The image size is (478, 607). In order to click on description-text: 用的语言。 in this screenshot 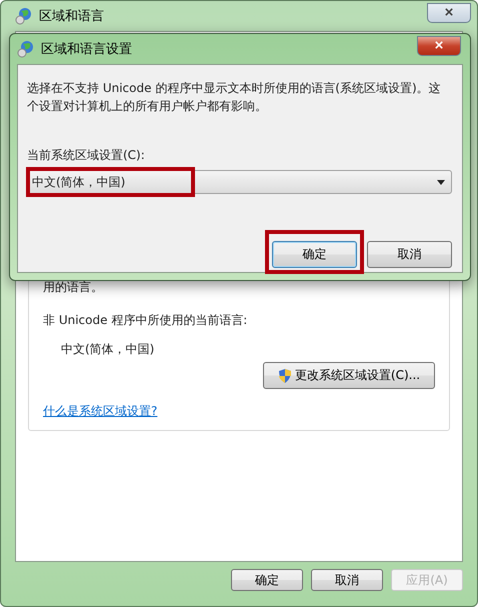, I will do `click(73, 287)`.